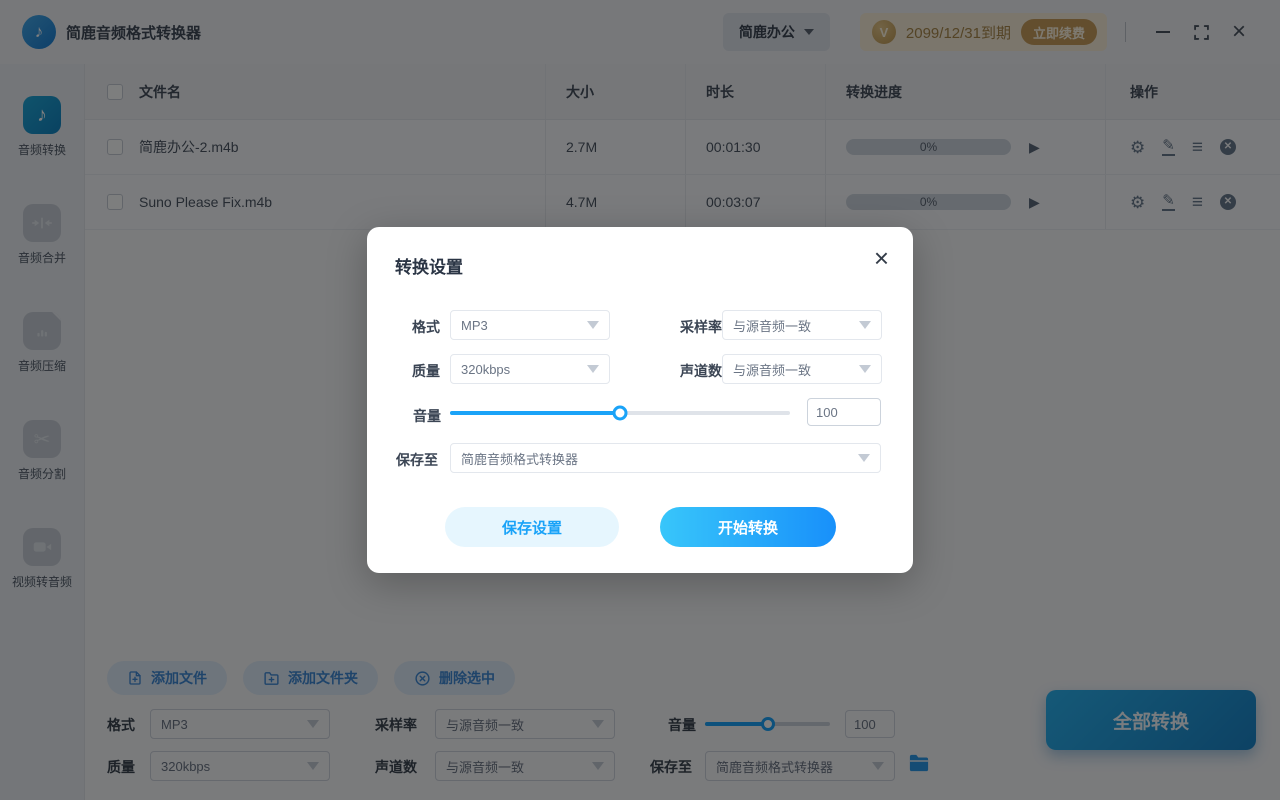 Image resolution: width=1280 pixels, height=800 pixels. I want to click on start-conversion-button: 开始转换, so click(748, 527).